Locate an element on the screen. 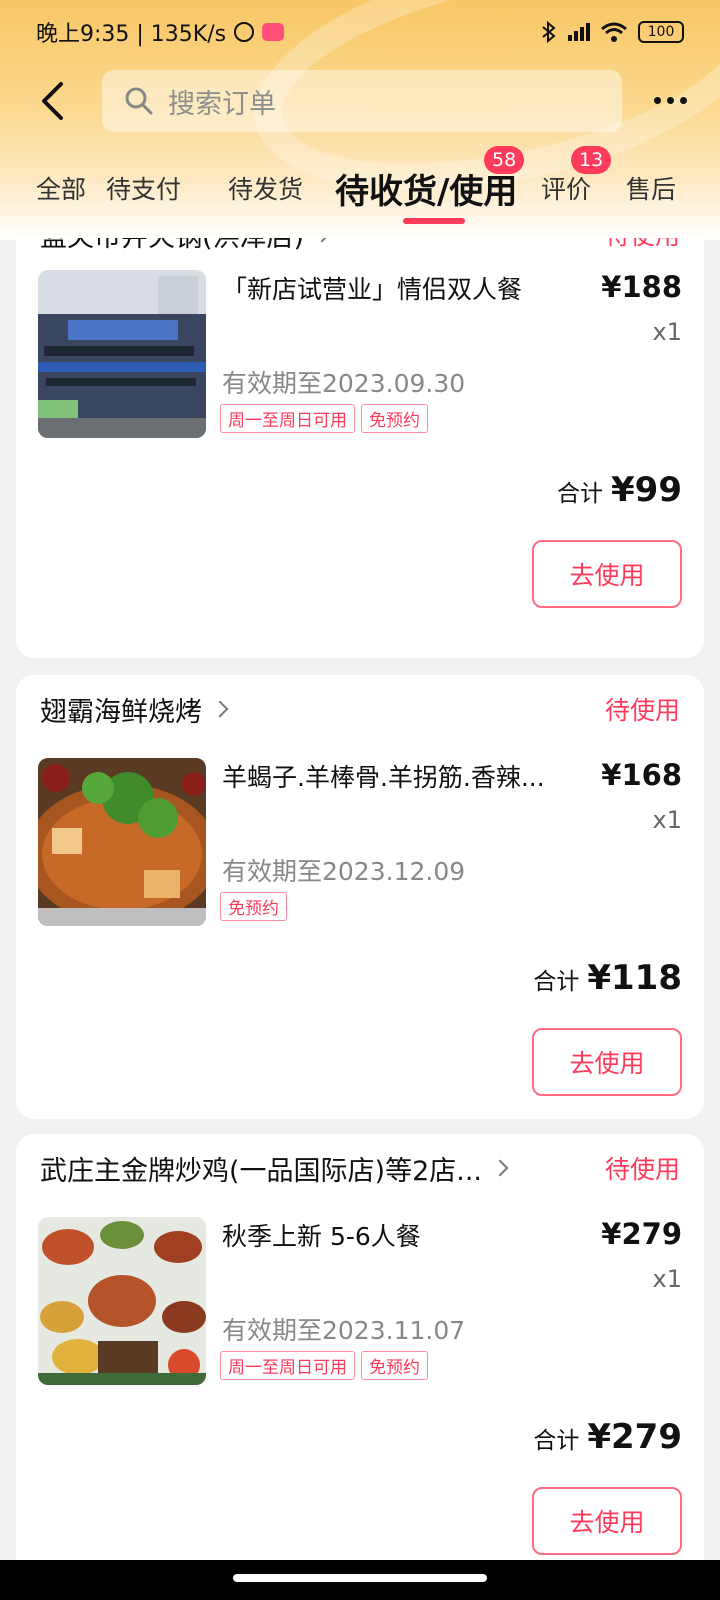 The width and height of the screenshot is (720, 1600). home-indicator is located at coordinates (360, 1578).